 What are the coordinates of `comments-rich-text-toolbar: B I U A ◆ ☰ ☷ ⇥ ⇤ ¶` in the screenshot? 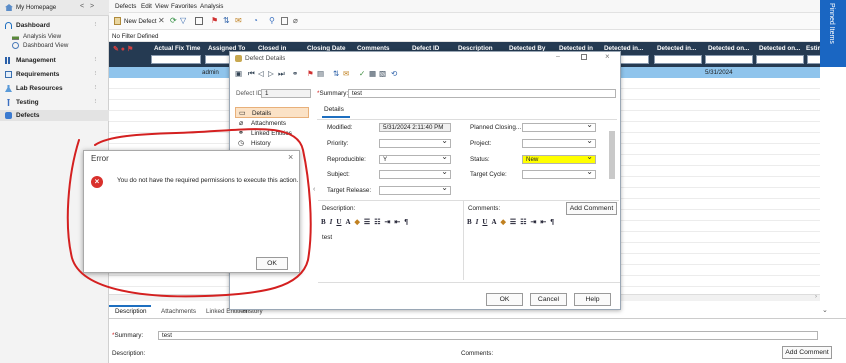 It's located at (510, 222).